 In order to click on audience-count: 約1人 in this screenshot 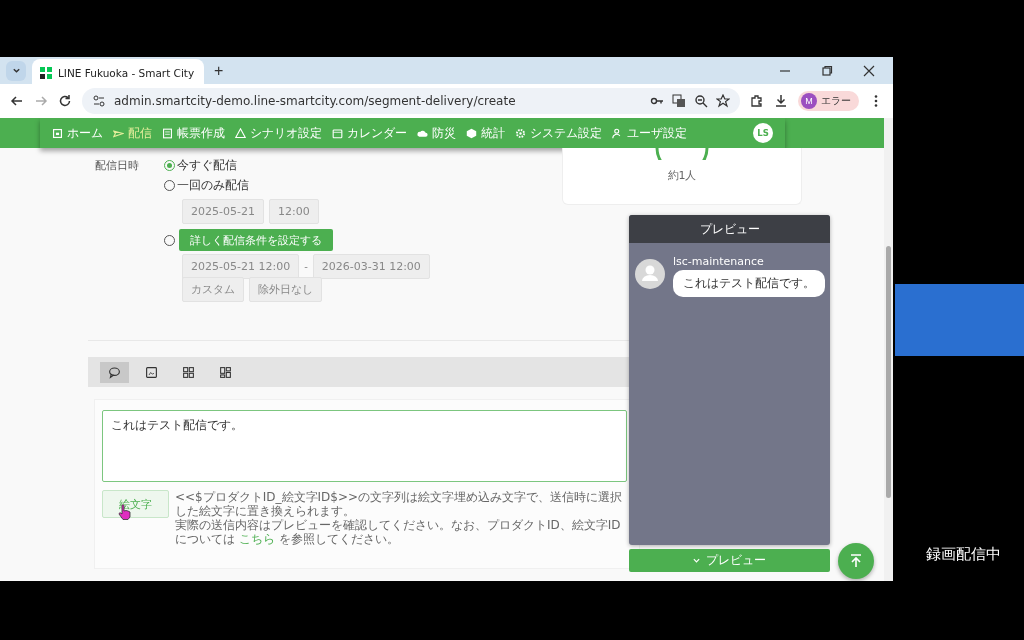, I will do `click(682, 175)`.